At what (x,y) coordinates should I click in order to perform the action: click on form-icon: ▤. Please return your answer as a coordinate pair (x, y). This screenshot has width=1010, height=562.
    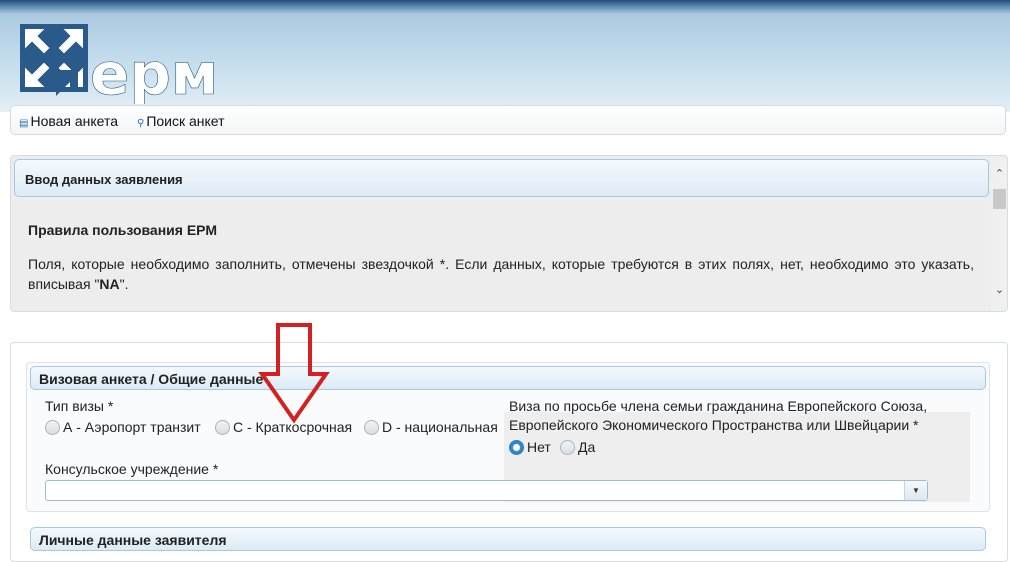
    Looking at the image, I should click on (24, 123).